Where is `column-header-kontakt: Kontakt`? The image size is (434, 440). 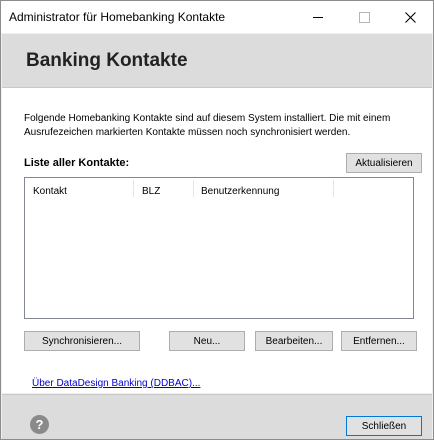
column-header-kontakt: Kontakt is located at coordinates (50, 191).